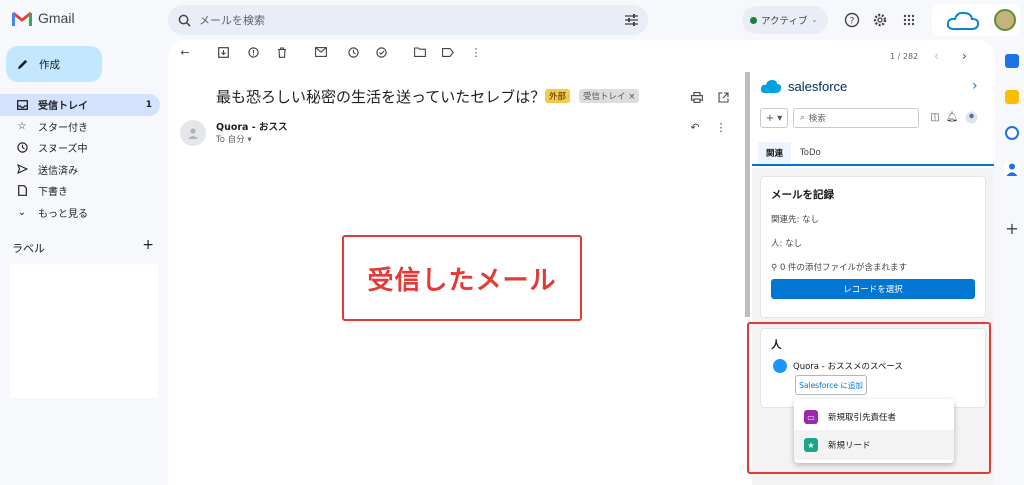  What do you see at coordinates (1012, 229) in the screenshot?
I see `add-addon-icon: +` at bounding box center [1012, 229].